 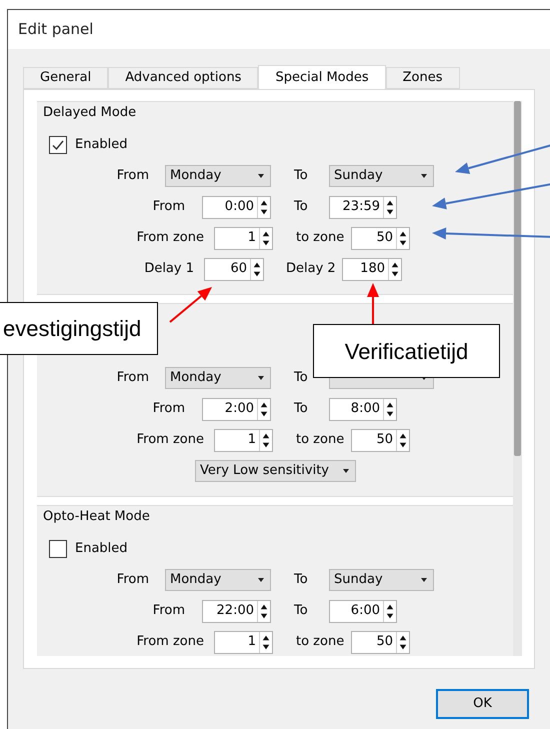 I want to click on tab: Zones, so click(x=423, y=78).